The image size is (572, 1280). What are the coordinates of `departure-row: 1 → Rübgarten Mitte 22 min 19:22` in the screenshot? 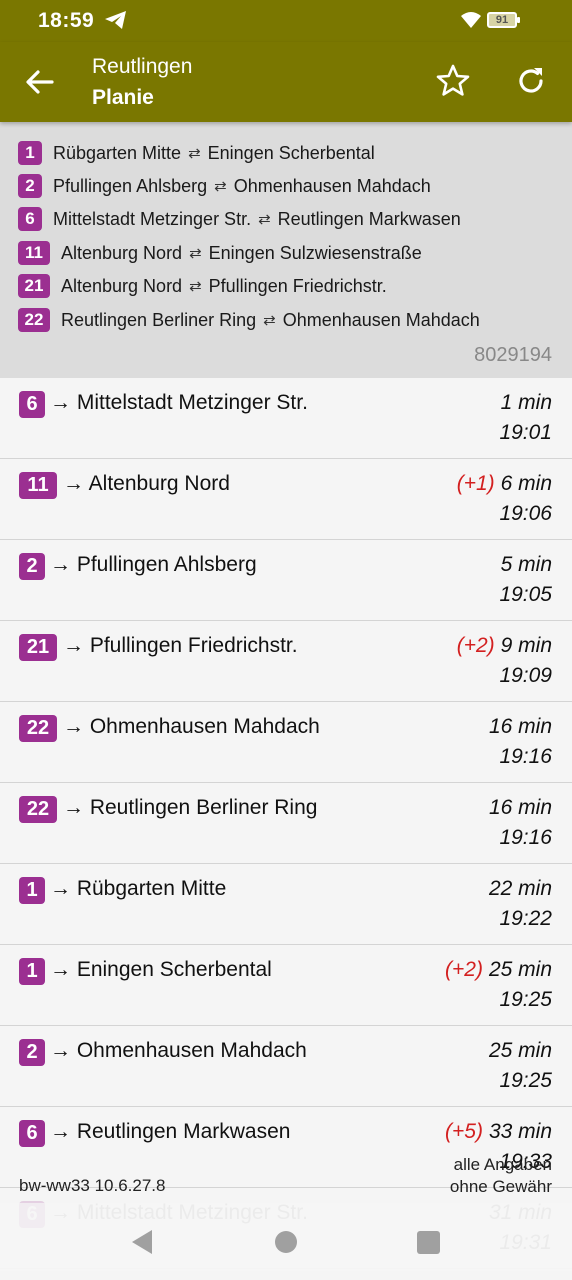 It's located at (286, 904).